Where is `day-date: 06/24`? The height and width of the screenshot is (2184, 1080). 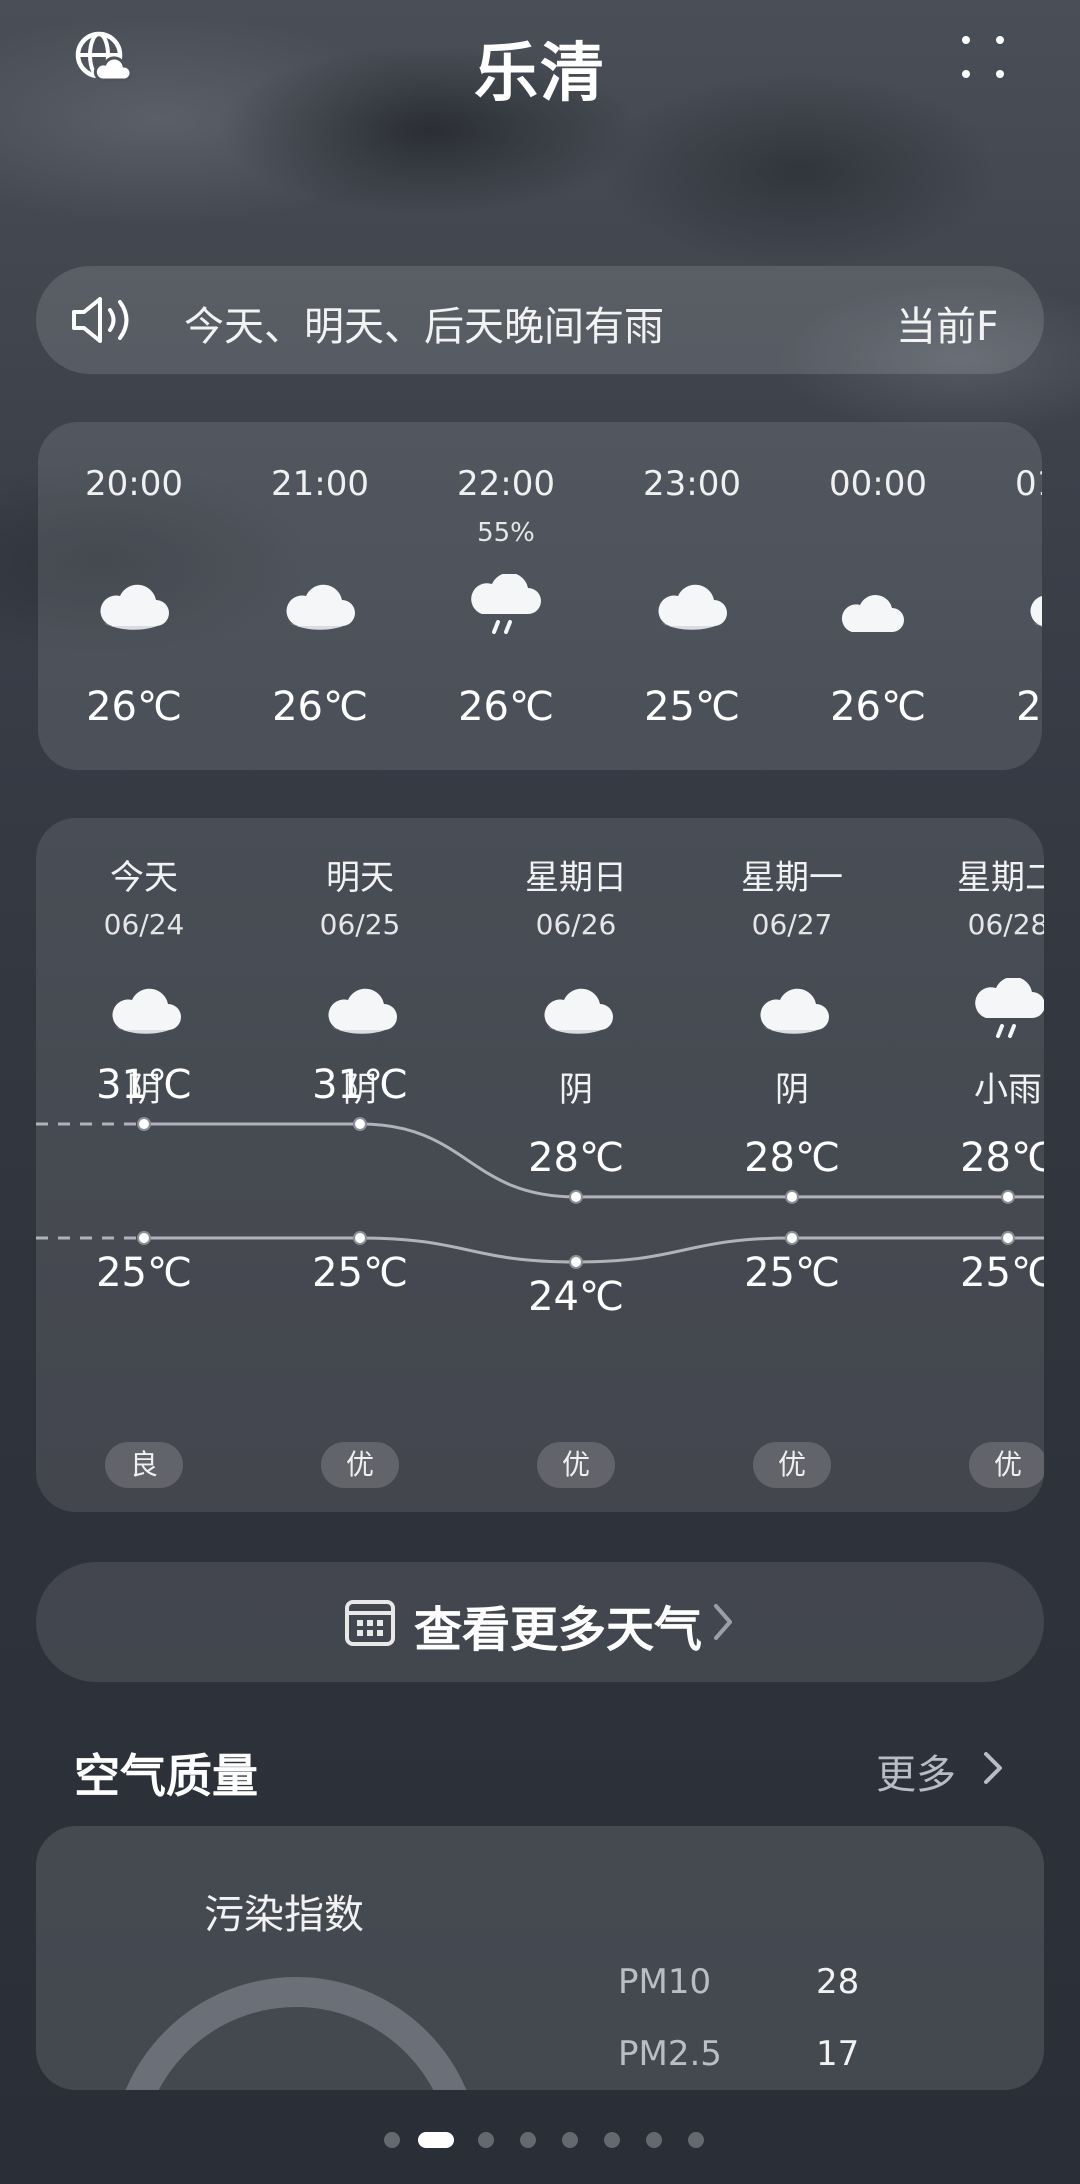
day-date: 06/24 is located at coordinates (144, 924).